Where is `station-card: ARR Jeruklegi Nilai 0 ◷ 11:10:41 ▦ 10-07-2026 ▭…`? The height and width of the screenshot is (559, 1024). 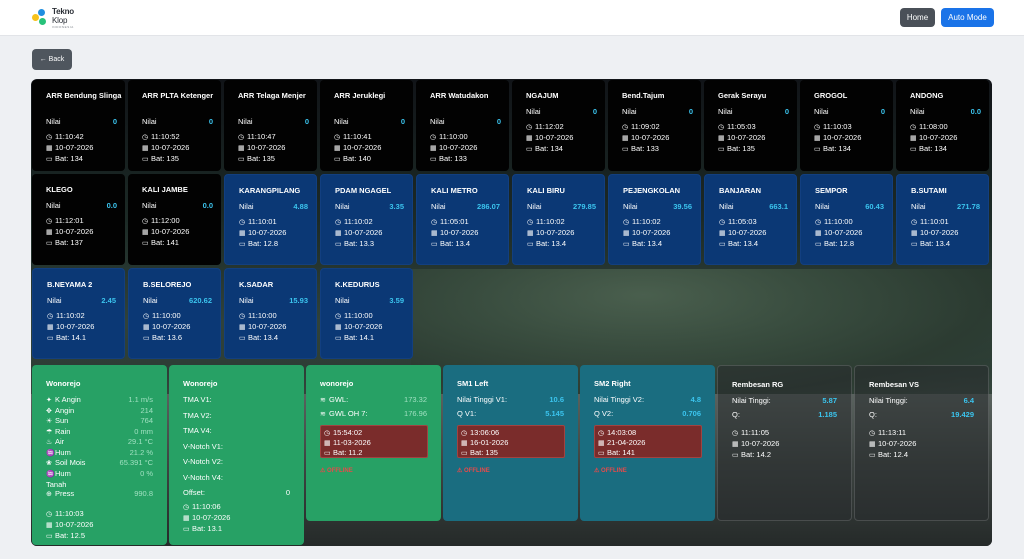
station-card: ARR Jeruklegi Nilai 0 ◷ 11:10:41 ▦ 10-07-2026 ▭… is located at coordinates (366, 125).